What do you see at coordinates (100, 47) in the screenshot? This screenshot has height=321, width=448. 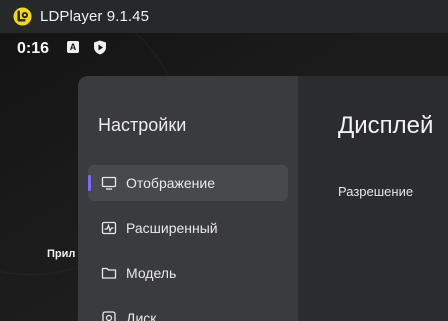 I see `shield-play-icon` at bounding box center [100, 47].